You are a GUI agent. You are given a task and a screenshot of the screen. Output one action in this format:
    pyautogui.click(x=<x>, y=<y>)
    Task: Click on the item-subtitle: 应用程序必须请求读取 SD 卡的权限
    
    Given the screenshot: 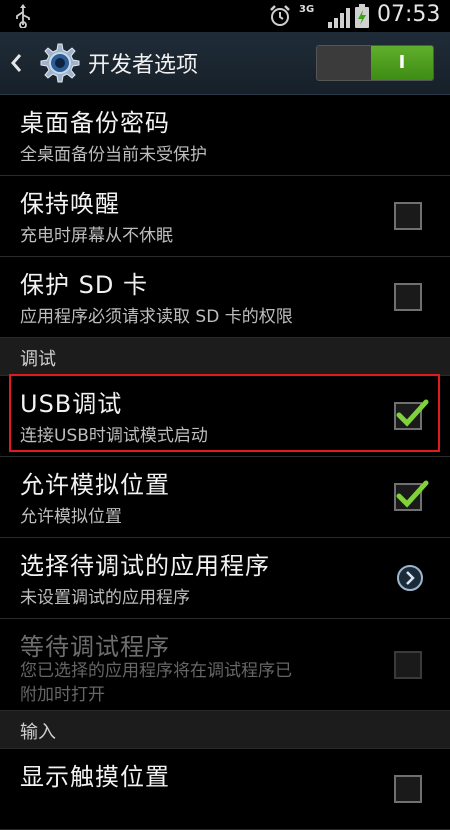 What is the action you would take?
    pyautogui.click(x=156, y=317)
    